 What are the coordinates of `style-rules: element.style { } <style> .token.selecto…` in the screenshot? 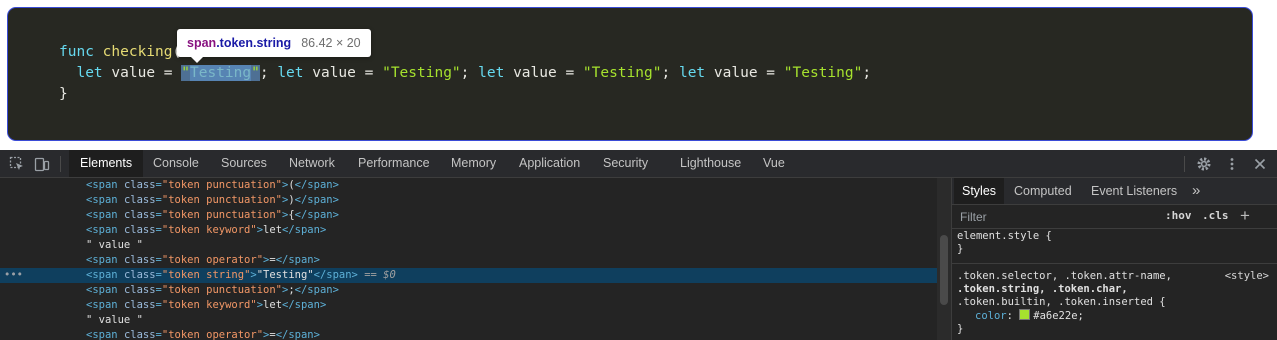 It's located at (1114, 283).